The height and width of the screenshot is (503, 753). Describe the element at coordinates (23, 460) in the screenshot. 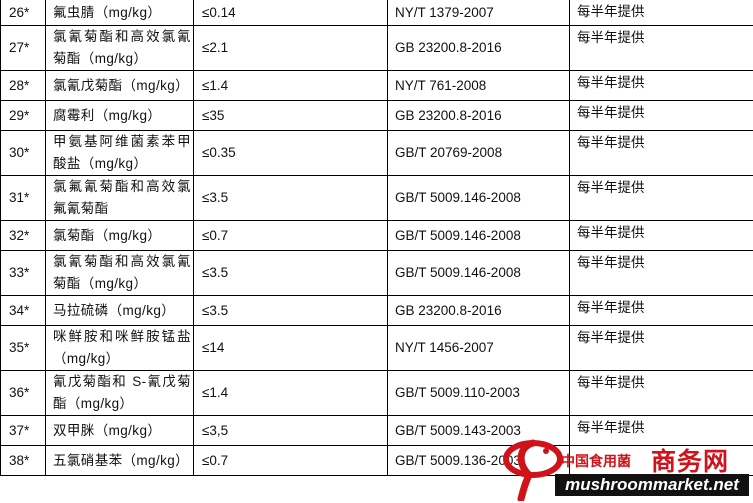

I see `row-number: 38*` at that location.